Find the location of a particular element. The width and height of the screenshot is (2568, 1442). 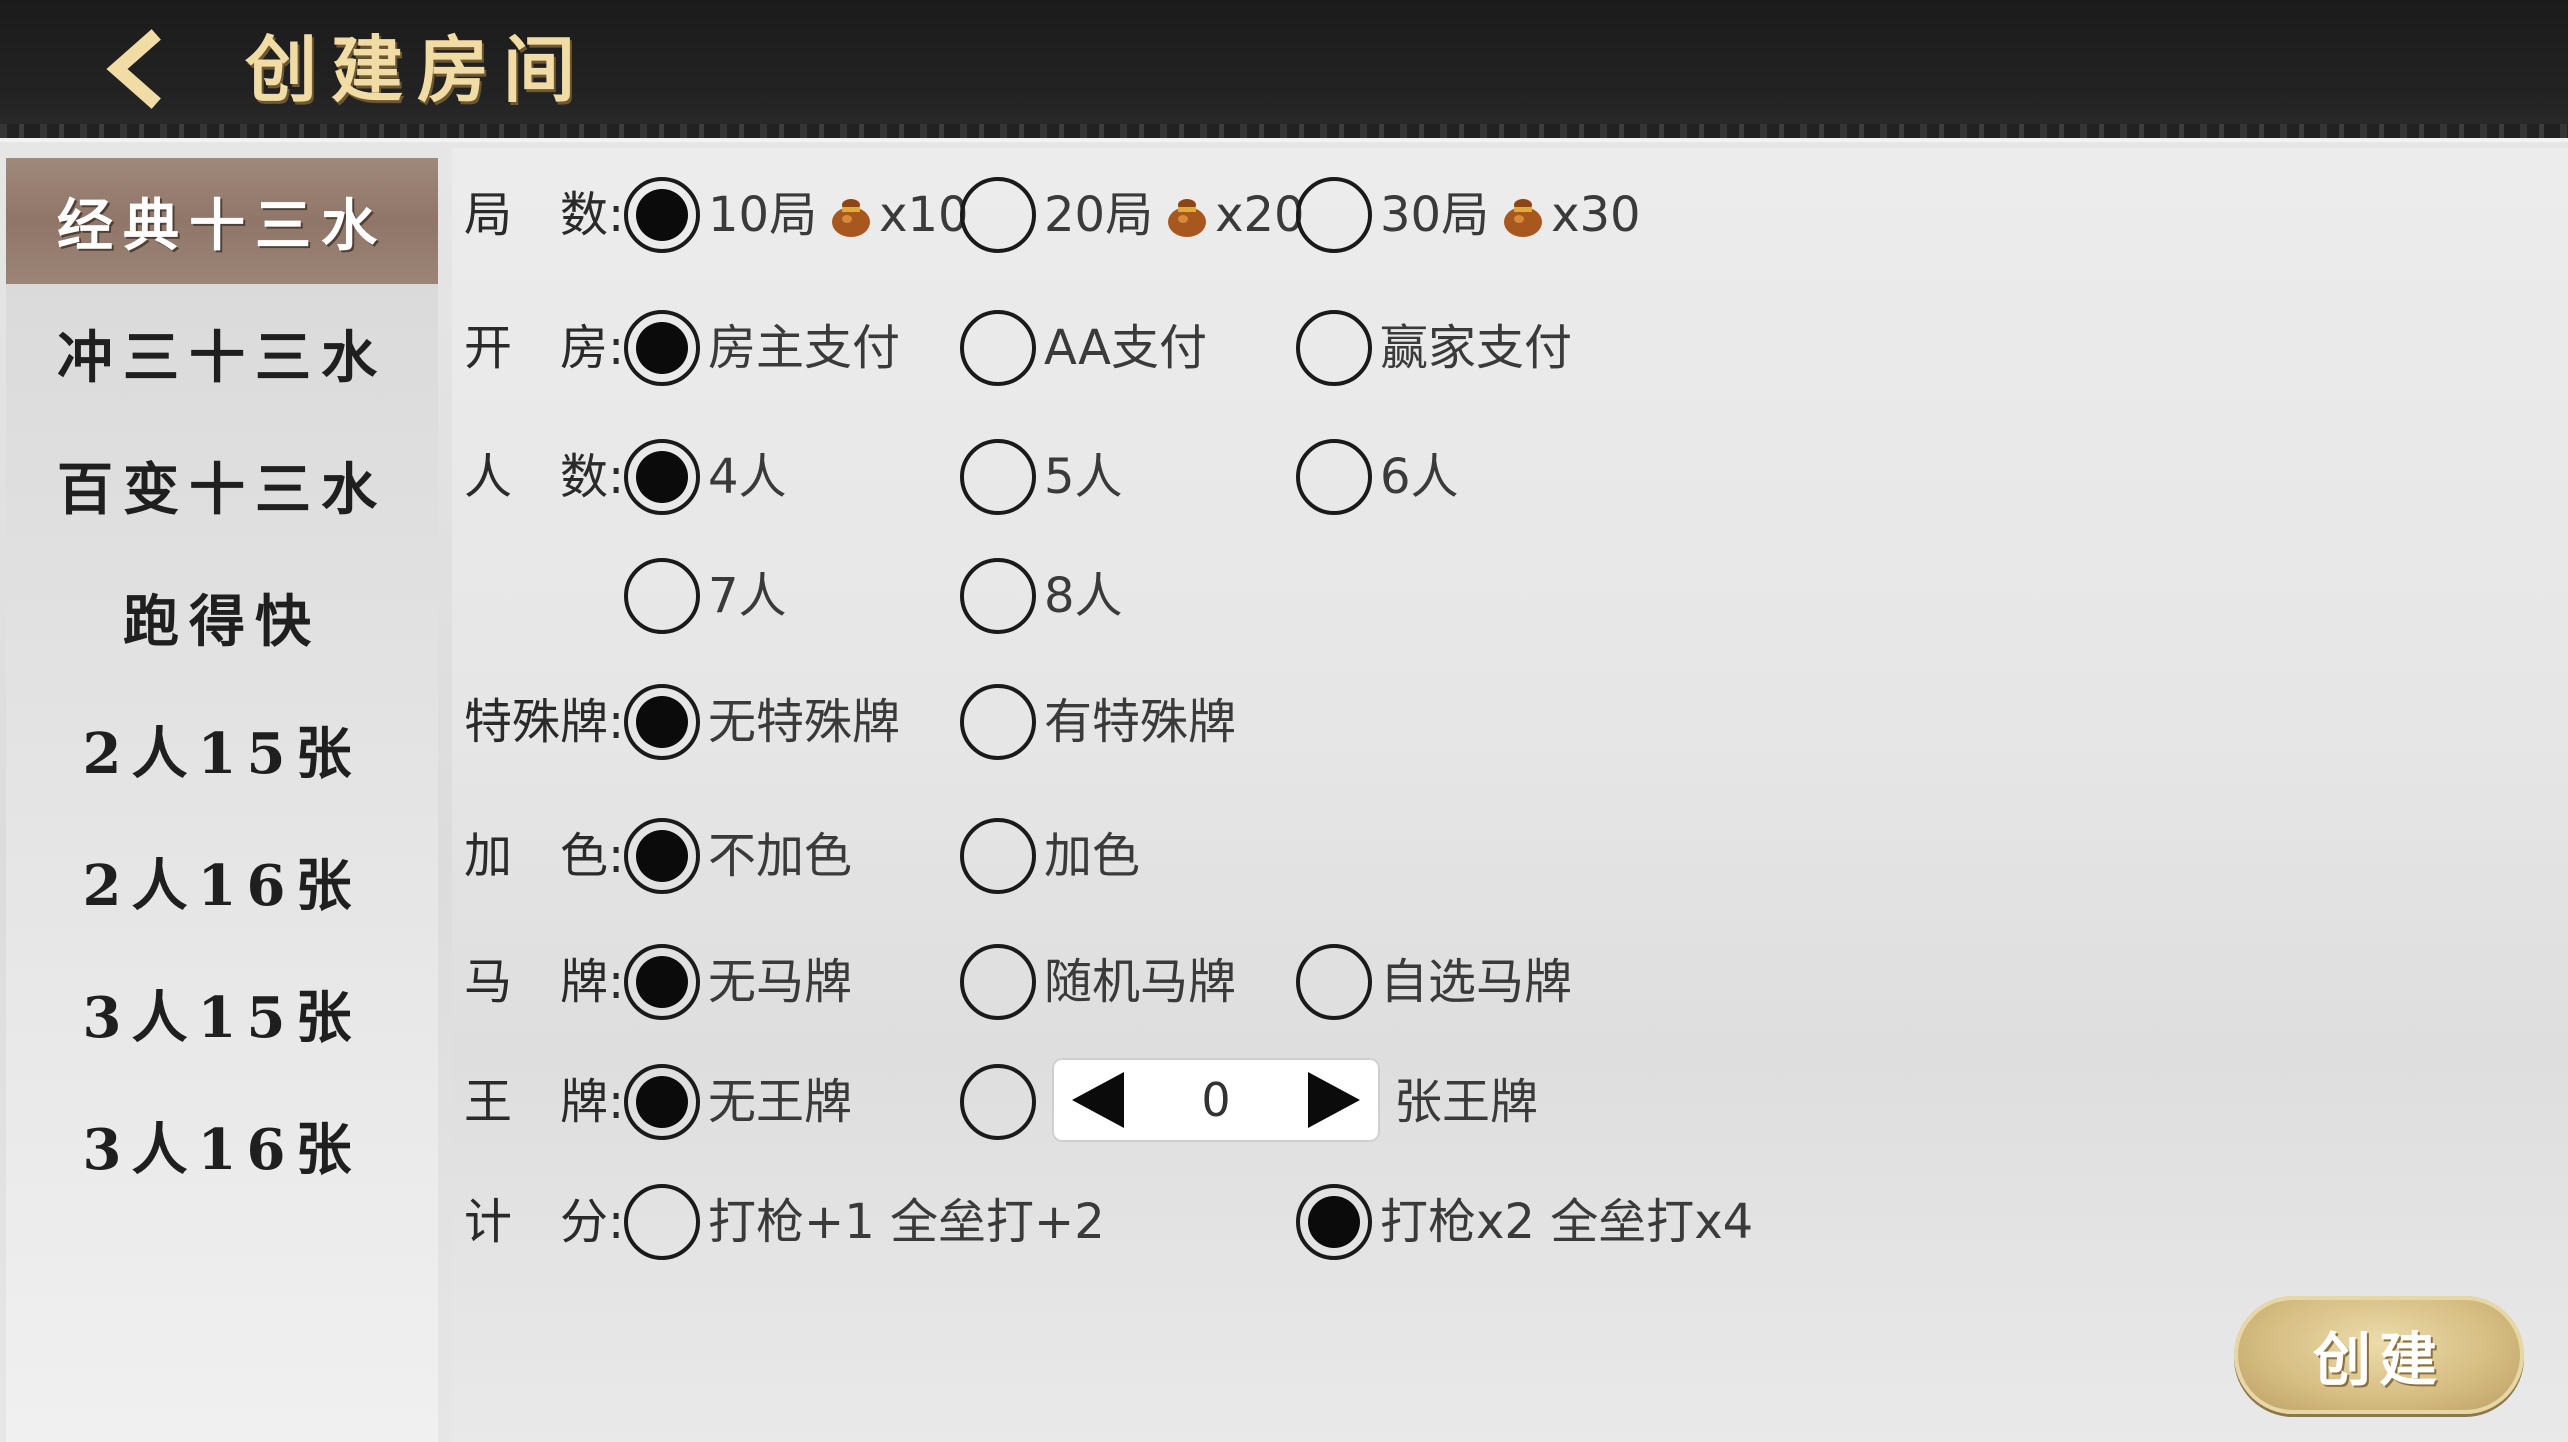

sidebar-item-2p-16: 2人16张 is located at coordinates (222, 881).